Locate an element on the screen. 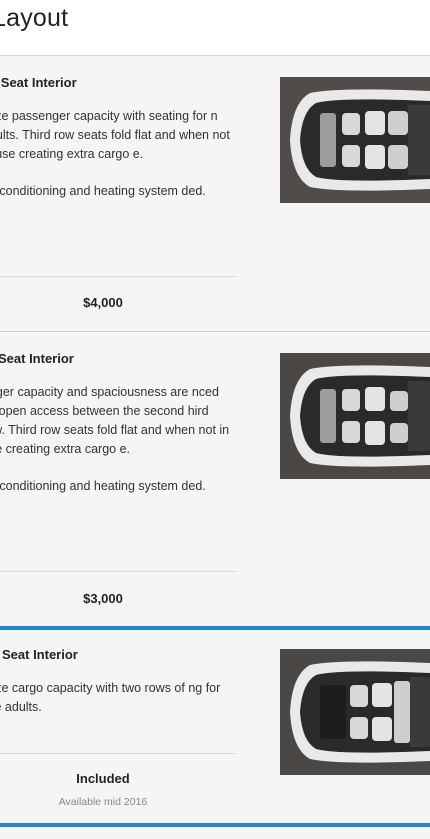  page-title: Layout is located at coordinates (34, 18).